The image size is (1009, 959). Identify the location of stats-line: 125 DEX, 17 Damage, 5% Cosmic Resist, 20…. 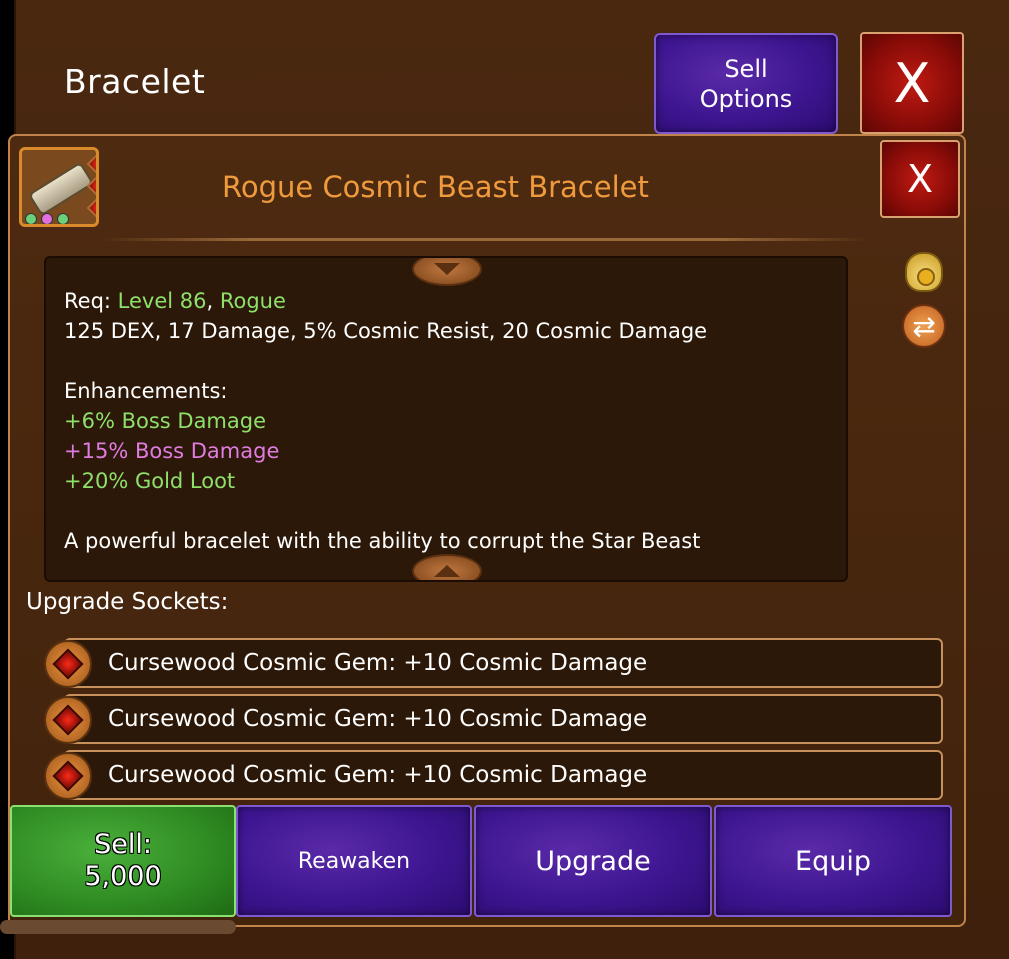
(386, 331).